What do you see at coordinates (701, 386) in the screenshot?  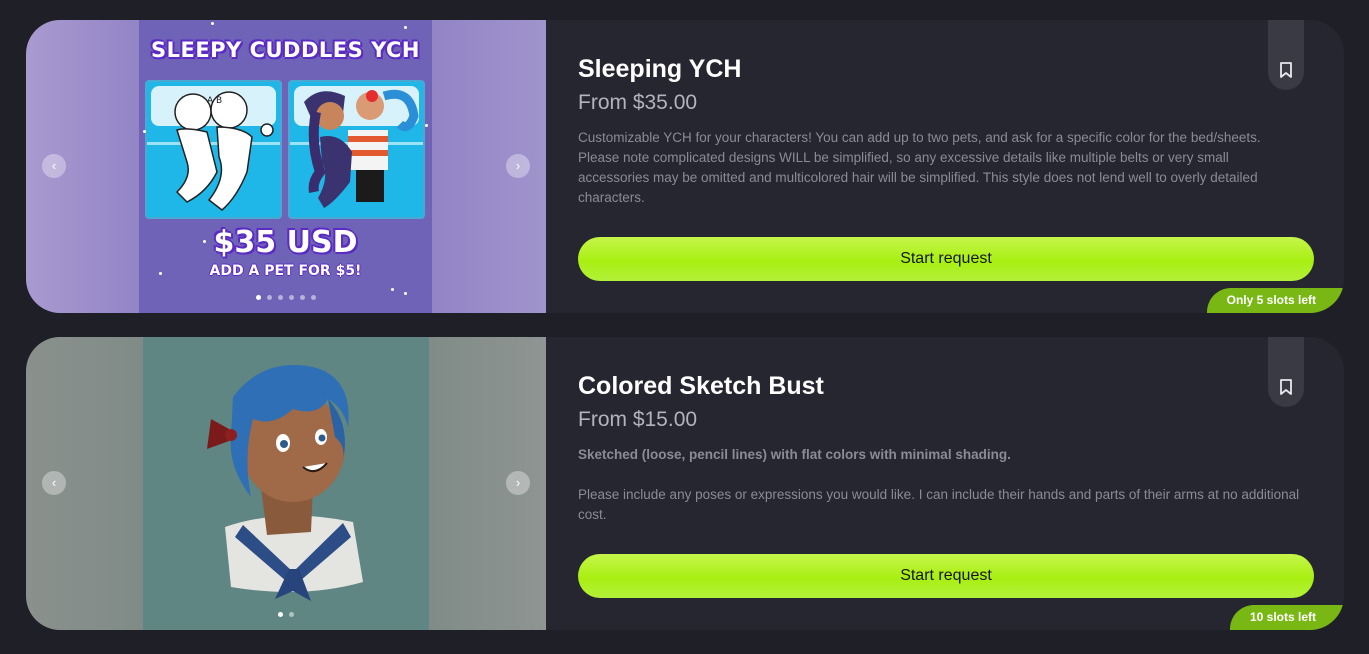 I see `card-title: Colored Sketch Bust` at bounding box center [701, 386].